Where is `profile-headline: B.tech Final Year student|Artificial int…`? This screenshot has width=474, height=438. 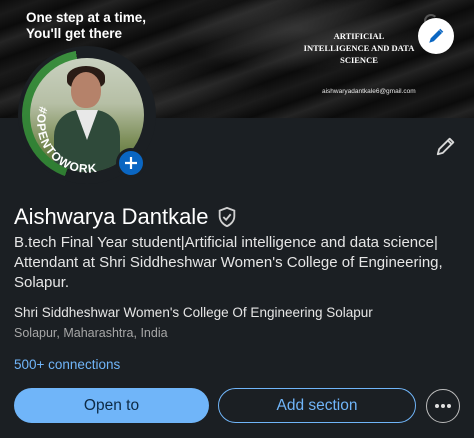
profile-headline: B.tech Final Year student|Artificial int… is located at coordinates (228, 262).